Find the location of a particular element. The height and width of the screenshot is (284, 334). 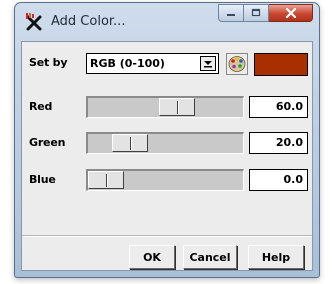

palette-icon is located at coordinates (237, 64).